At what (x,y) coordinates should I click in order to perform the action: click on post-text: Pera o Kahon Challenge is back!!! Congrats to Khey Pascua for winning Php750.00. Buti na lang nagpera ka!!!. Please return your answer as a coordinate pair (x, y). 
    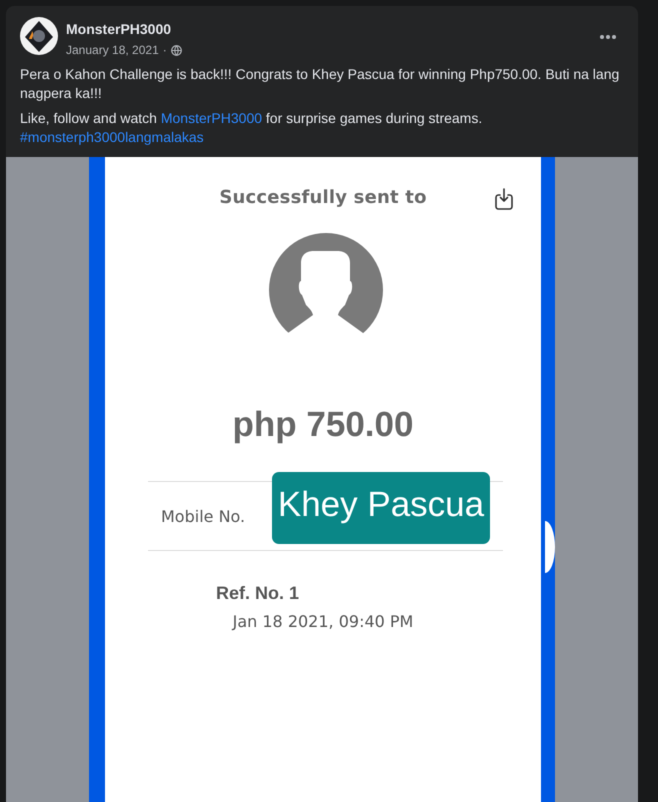
    Looking at the image, I should click on (320, 84).